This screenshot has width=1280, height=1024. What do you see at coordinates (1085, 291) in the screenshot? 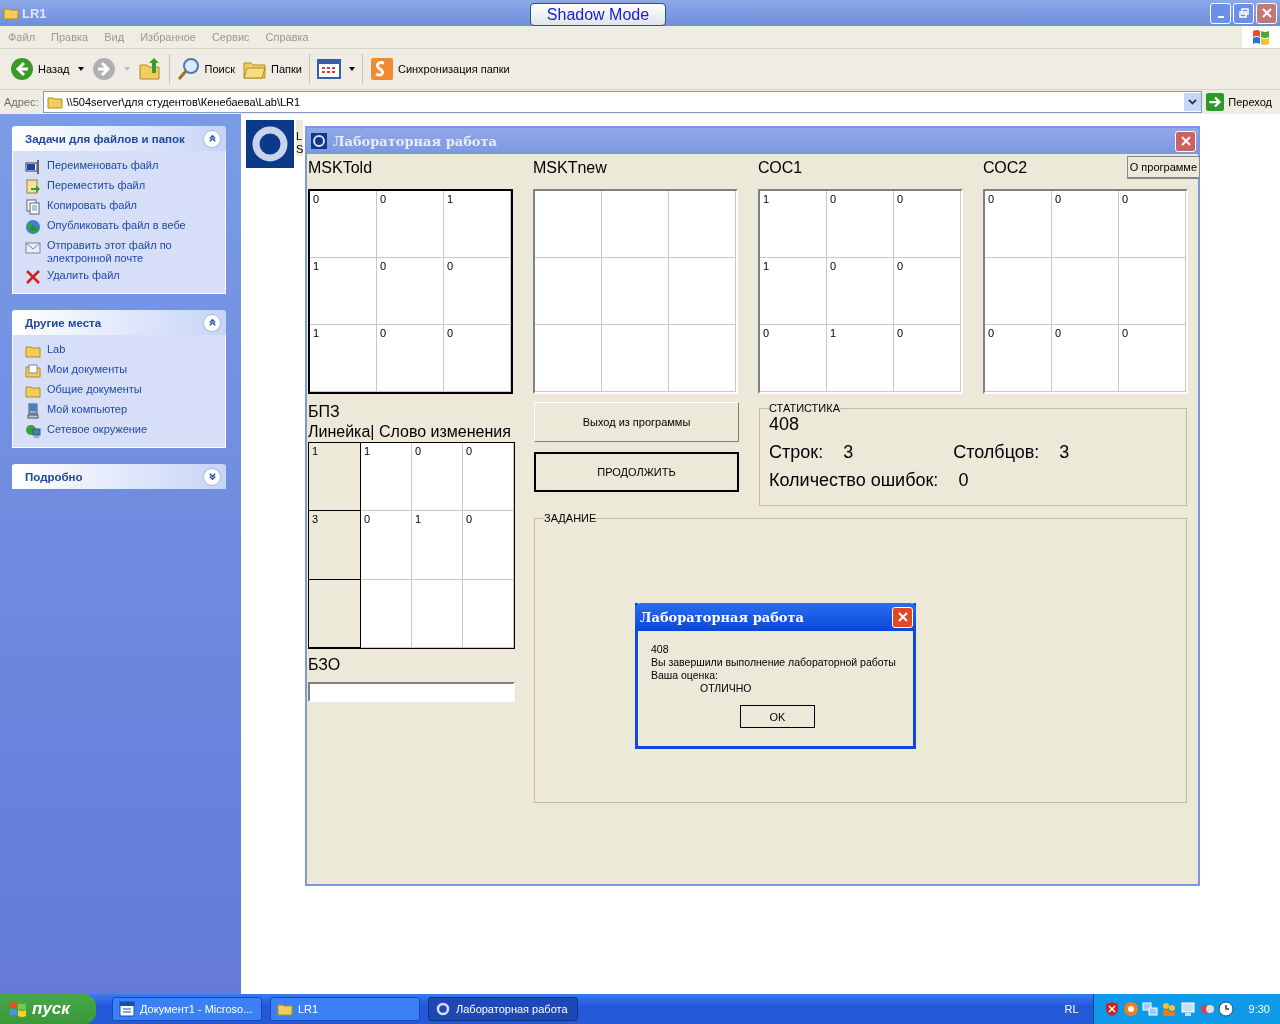
I see `data-grid: 0 0 0 0 0 0` at bounding box center [1085, 291].